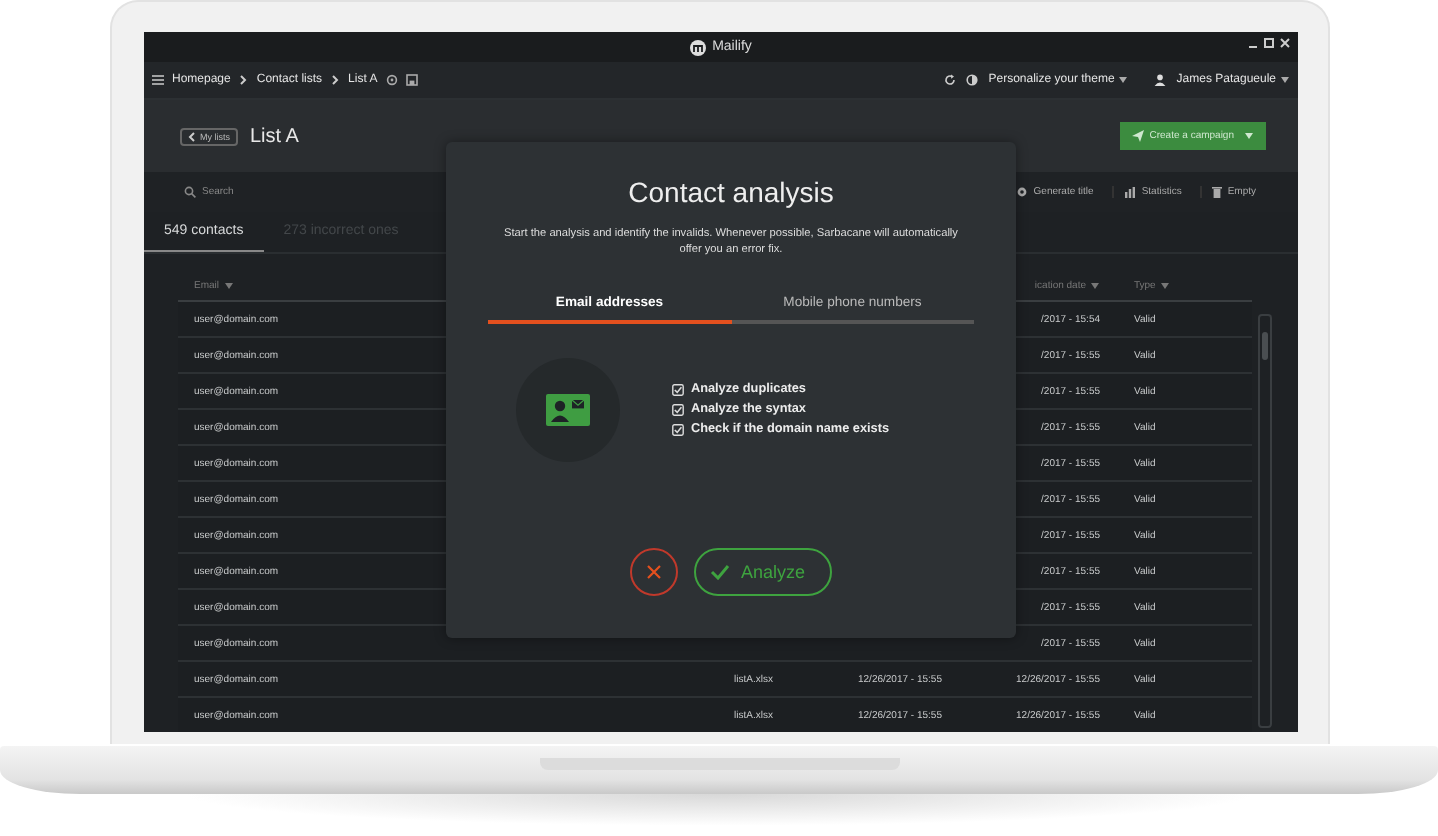 Image resolution: width=1438 pixels, height=836 pixels. What do you see at coordinates (731, 192) in the screenshot?
I see `dialog-title: Contact analysis` at bounding box center [731, 192].